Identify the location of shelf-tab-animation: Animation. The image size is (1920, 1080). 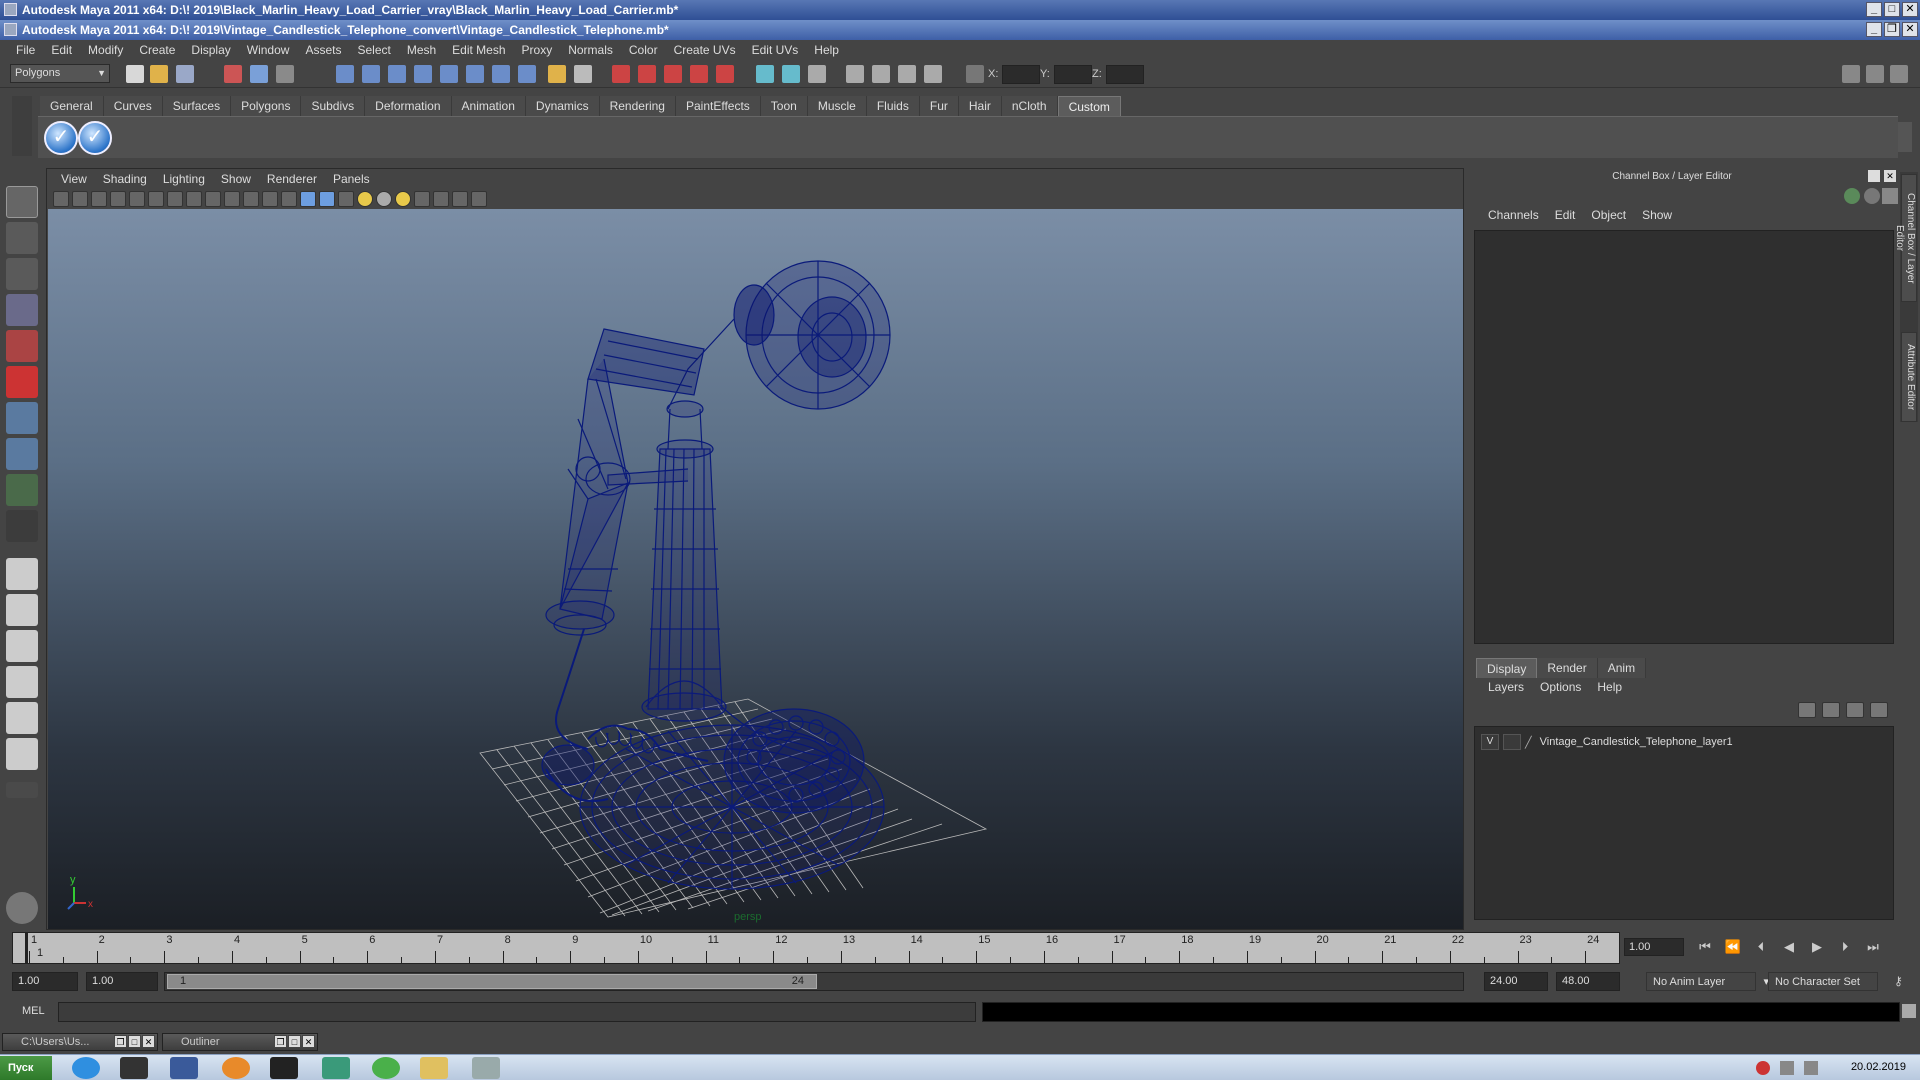
(488, 106).